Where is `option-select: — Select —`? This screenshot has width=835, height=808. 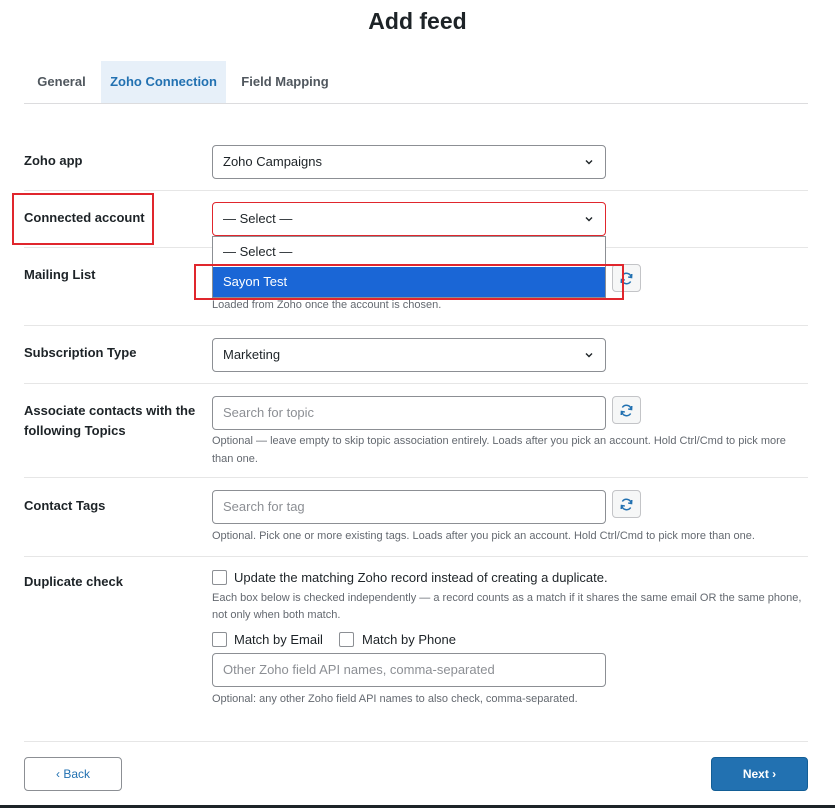 option-select: — Select — is located at coordinates (409, 252).